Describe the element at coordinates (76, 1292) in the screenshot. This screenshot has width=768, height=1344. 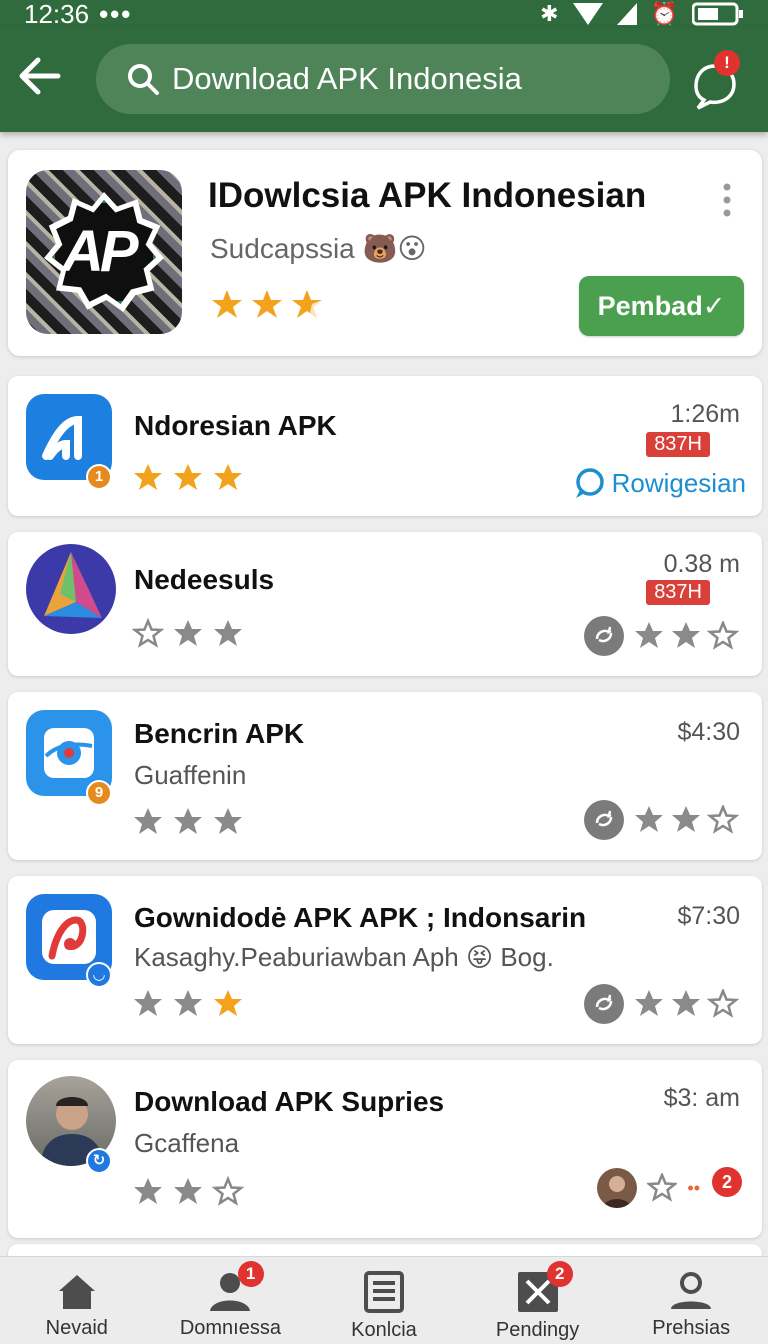
I see `home-icon` at that location.